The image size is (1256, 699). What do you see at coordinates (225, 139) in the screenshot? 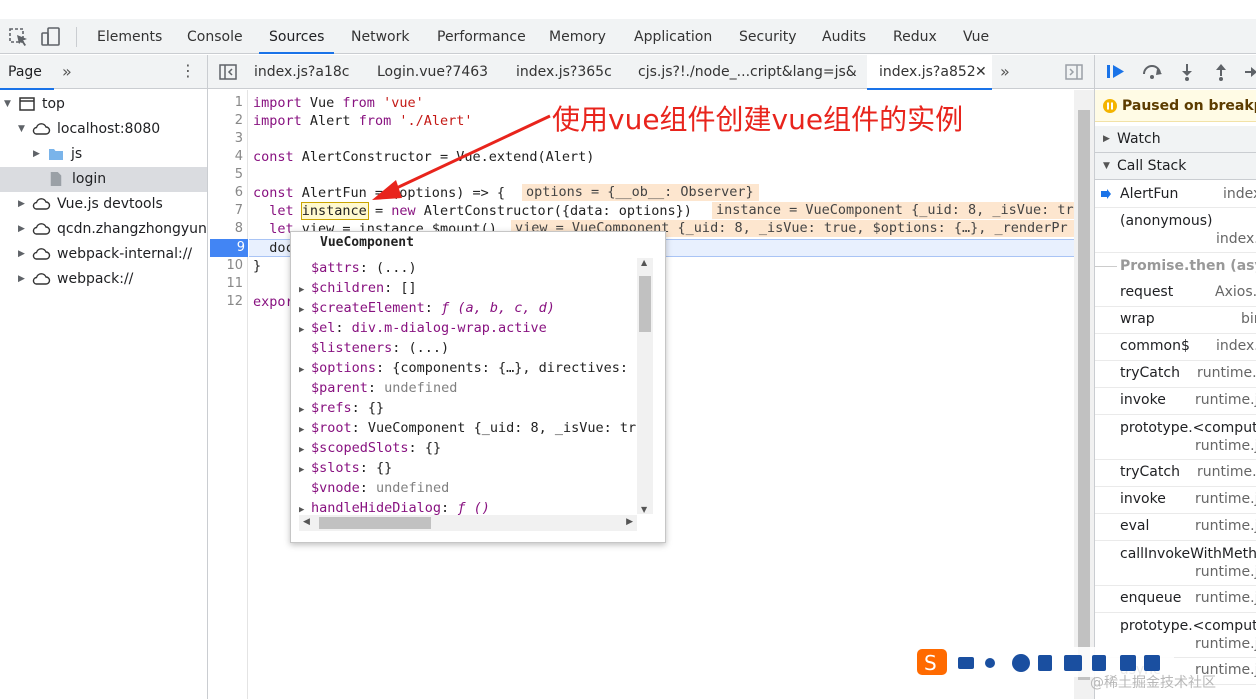
I see `line-number: 3` at bounding box center [225, 139].